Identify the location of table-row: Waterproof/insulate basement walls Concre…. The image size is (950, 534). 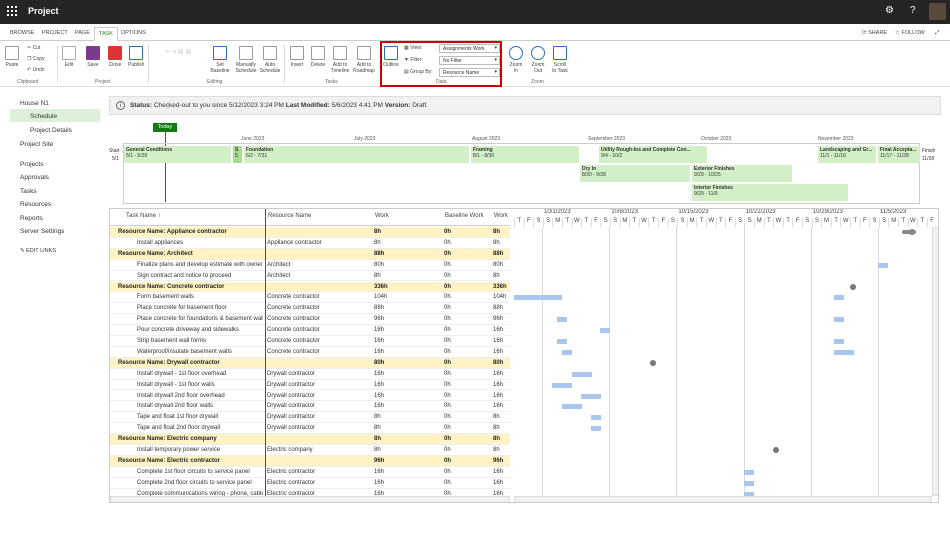
(310, 352).